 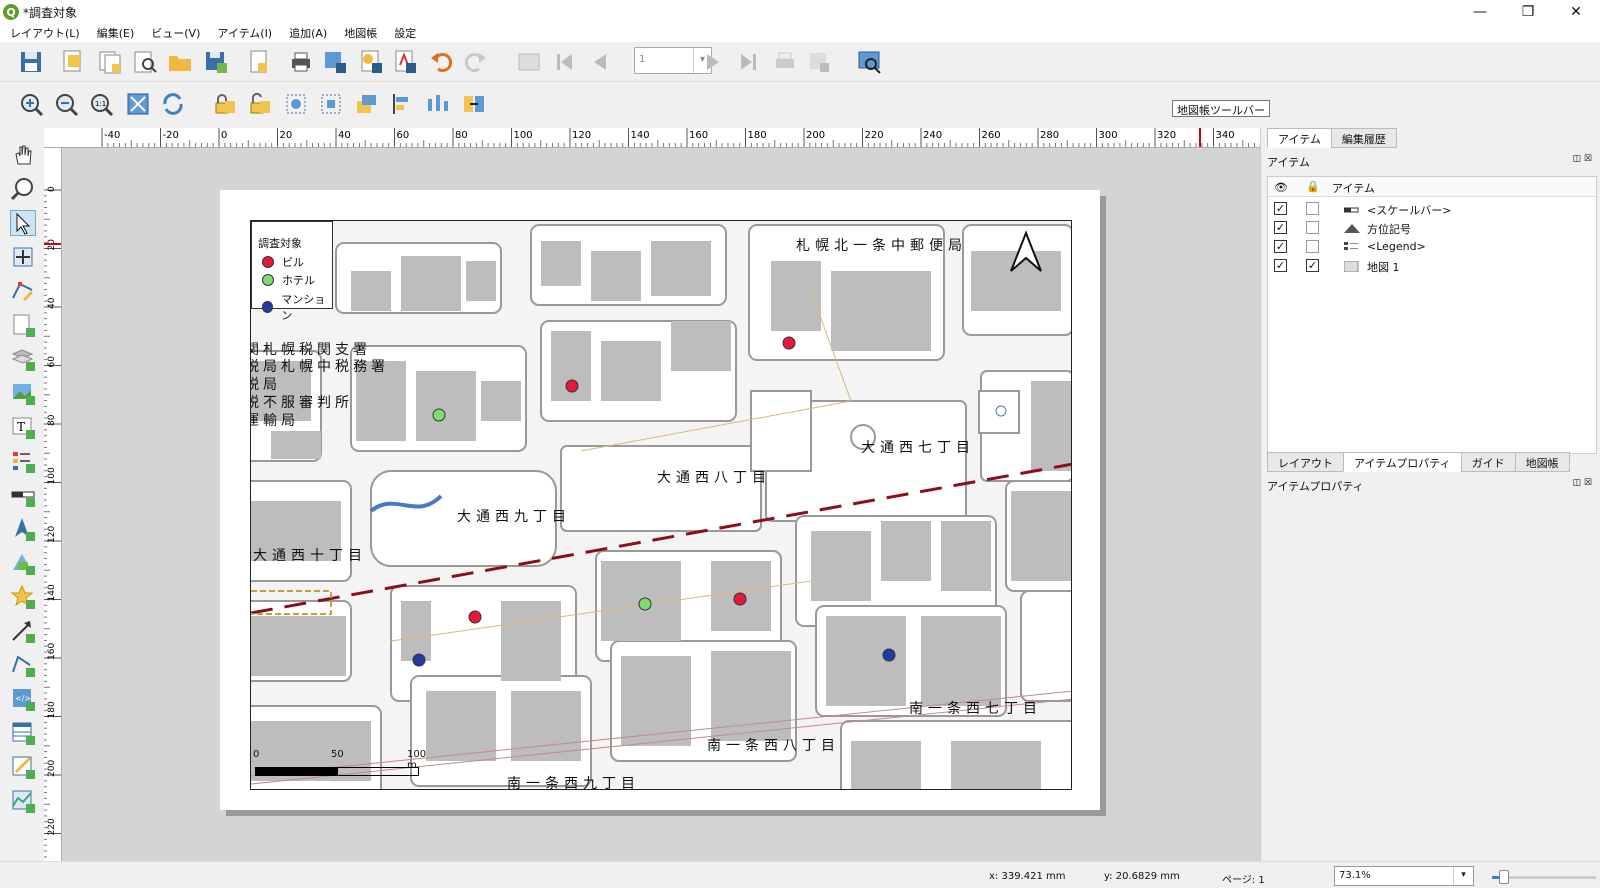 What do you see at coordinates (23, 495) in the screenshot?
I see `add-scalebar-icon` at bounding box center [23, 495].